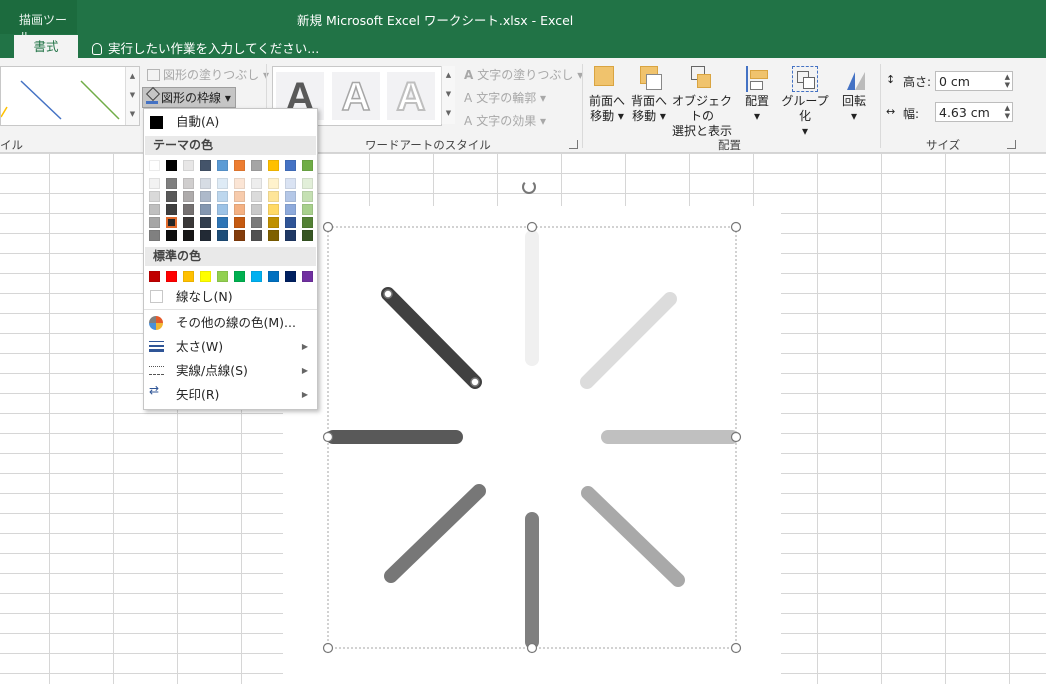 The image size is (1046, 684). Describe the element at coordinates (628, 340) in the screenshot. I see `spoke-top-right` at that location.